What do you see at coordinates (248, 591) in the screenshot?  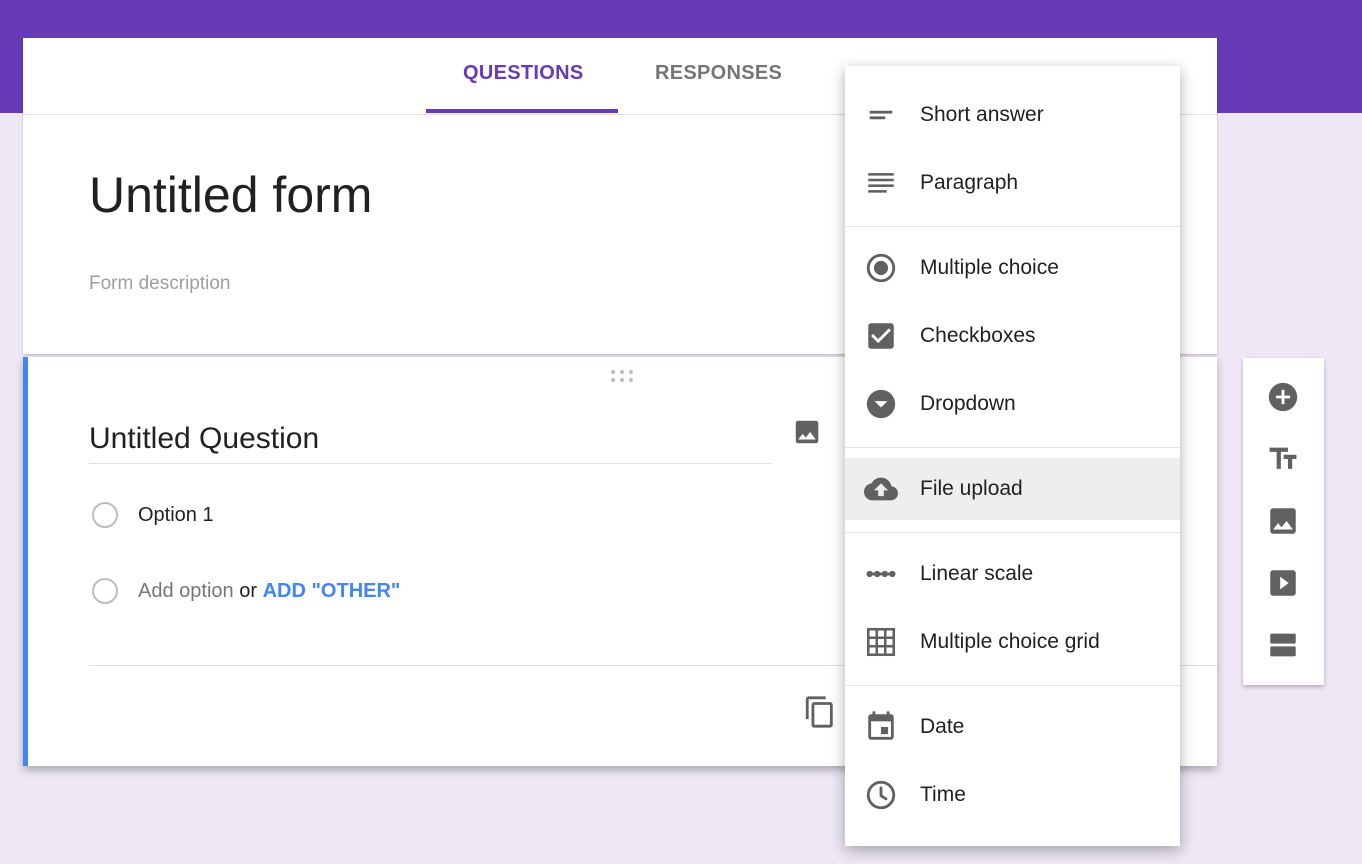 I see `or-text: or` at bounding box center [248, 591].